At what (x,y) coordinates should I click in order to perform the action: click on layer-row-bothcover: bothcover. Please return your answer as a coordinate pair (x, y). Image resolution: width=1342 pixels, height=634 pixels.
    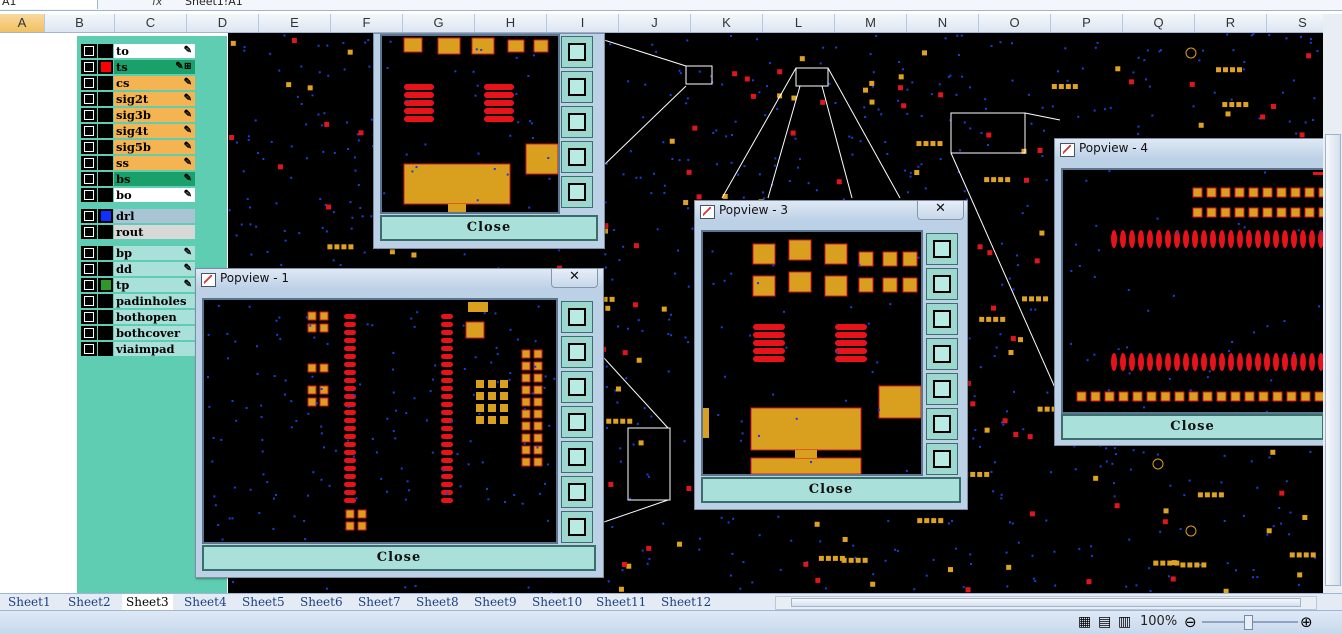
    Looking at the image, I should click on (138, 333).